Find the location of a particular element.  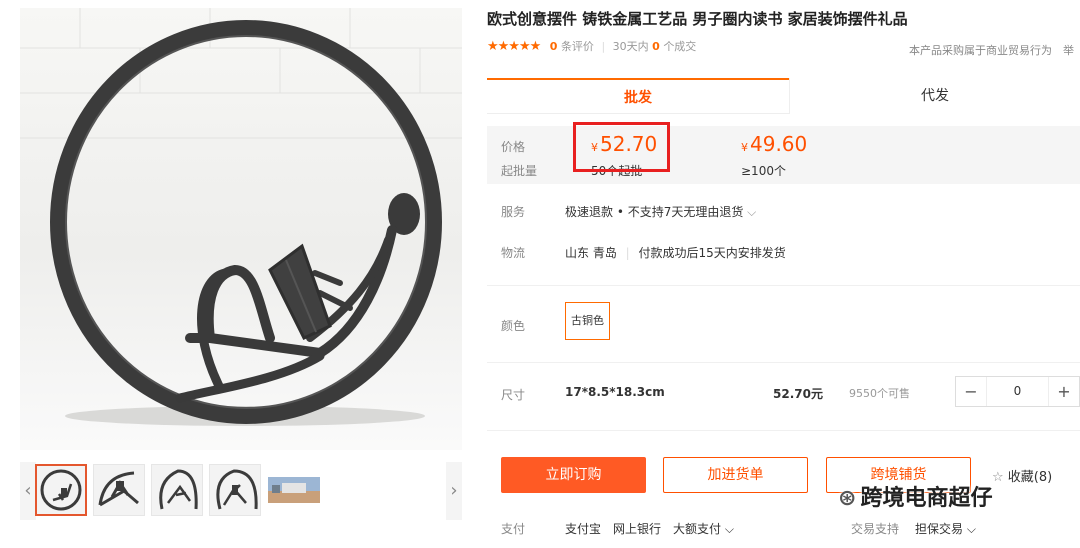

size-label: 尺寸 is located at coordinates (513, 395).